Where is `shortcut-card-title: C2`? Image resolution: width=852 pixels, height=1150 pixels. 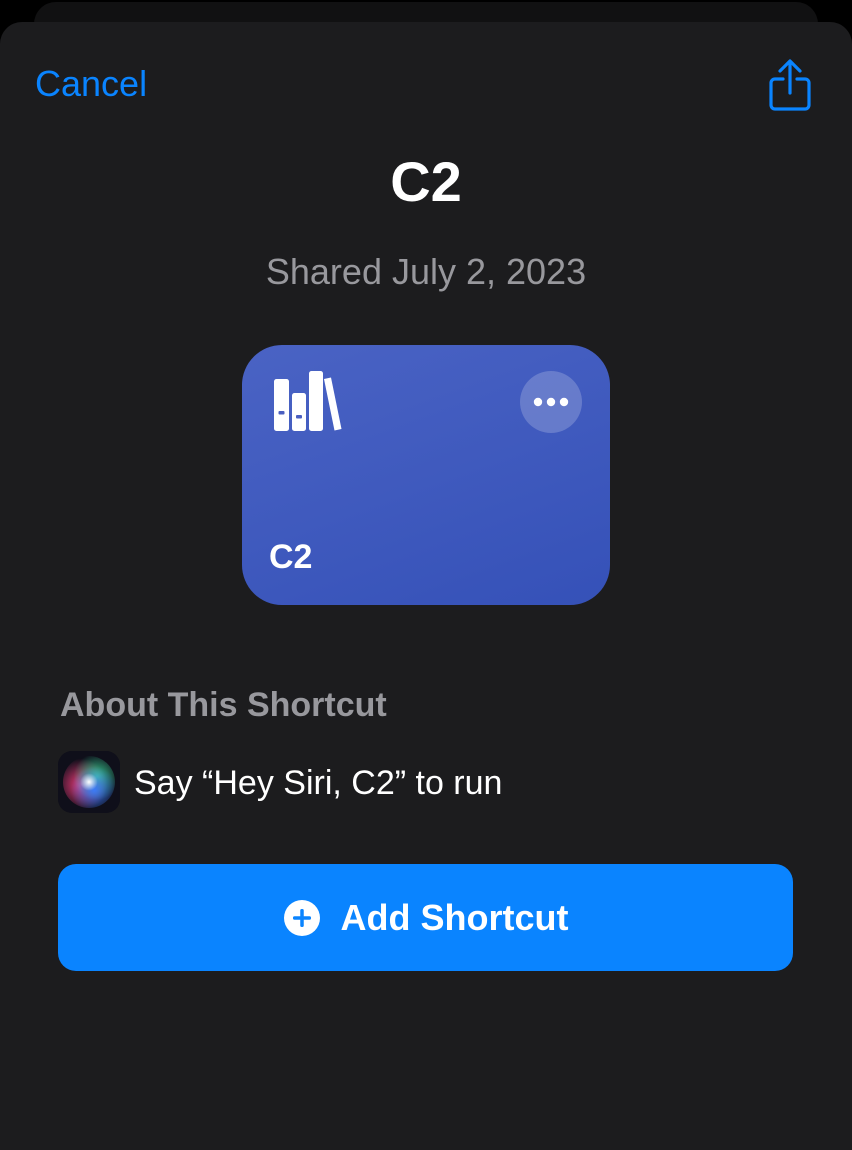
shortcut-card-title: C2 is located at coordinates (291, 557).